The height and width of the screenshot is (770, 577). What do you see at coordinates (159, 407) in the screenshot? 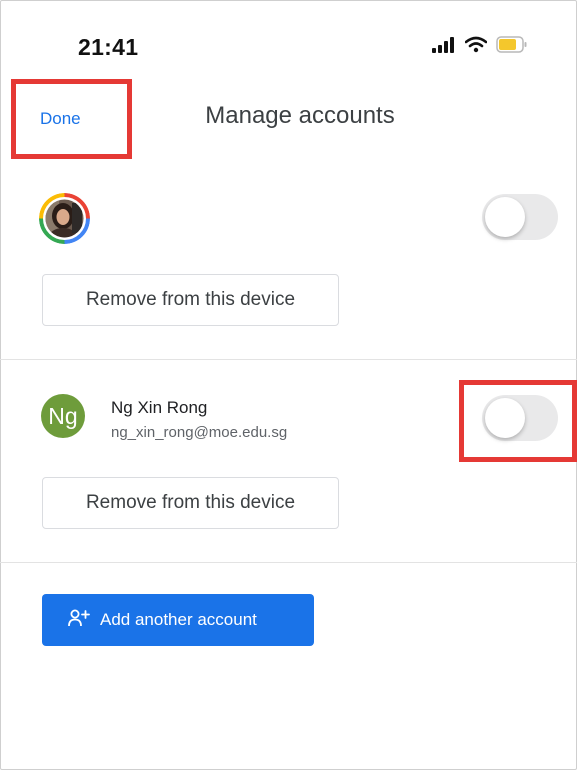
I see `account-name: Ng Xin Rong` at bounding box center [159, 407].